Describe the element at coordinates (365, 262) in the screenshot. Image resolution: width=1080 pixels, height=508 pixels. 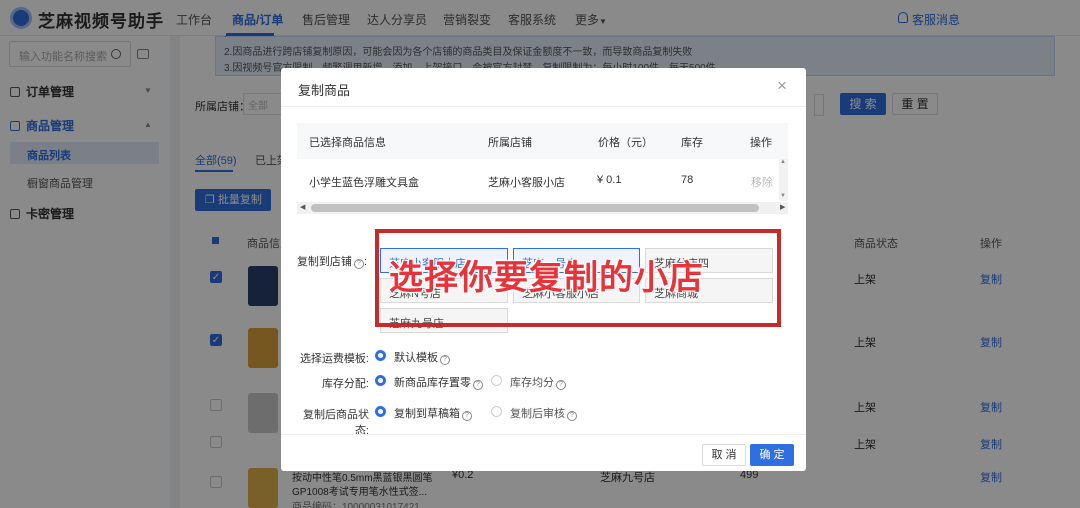
I see `label-colon: :` at that location.